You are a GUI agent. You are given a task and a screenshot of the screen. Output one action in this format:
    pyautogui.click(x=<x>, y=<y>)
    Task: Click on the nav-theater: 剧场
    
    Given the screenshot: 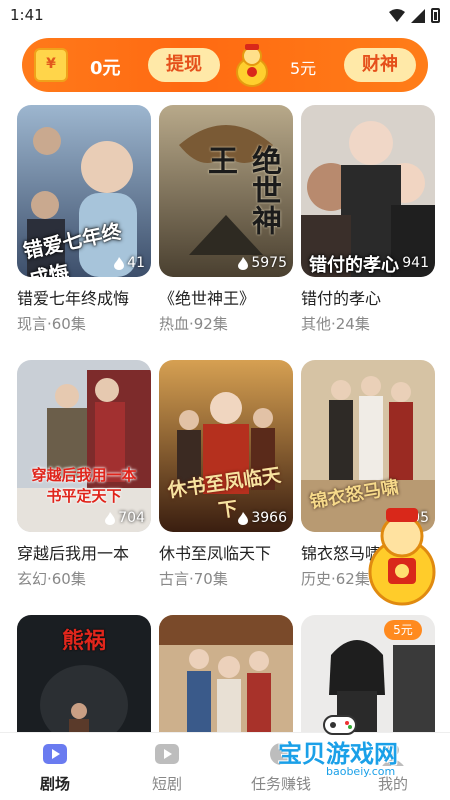 What is the action you would take?
    pyautogui.click(x=55, y=767)
    